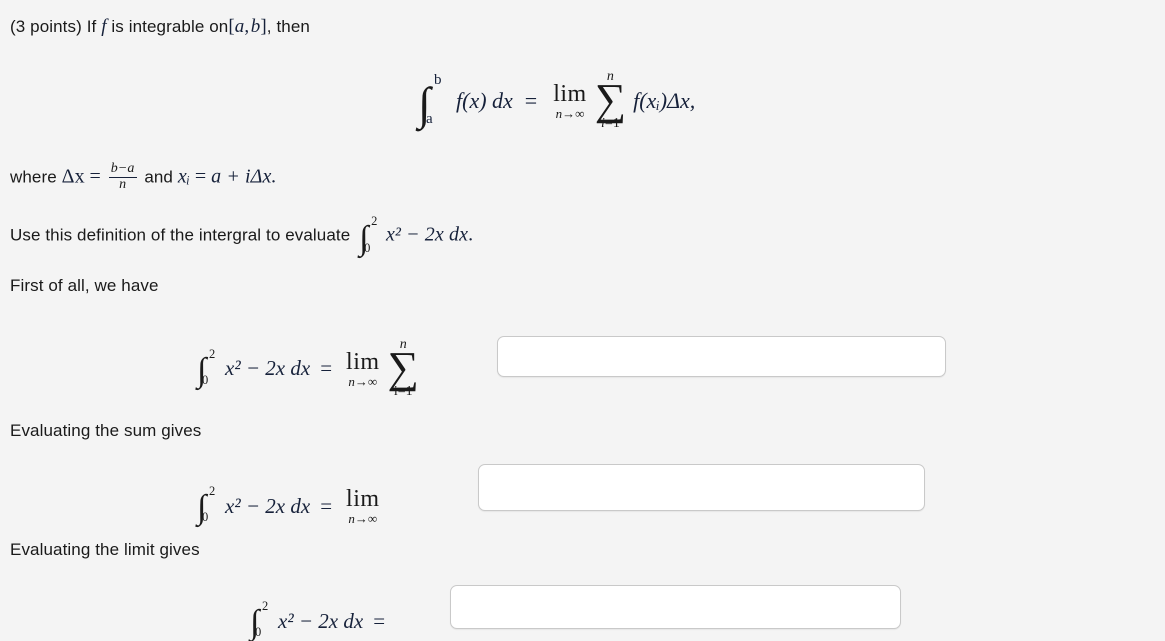 The height and width of the screenshot is (641, 1165). What do you see at coordinates (208, 367) in the screenshot?
I see `step1-integral-symbol: ∫ 2 0` at bounding box center [208, 367].